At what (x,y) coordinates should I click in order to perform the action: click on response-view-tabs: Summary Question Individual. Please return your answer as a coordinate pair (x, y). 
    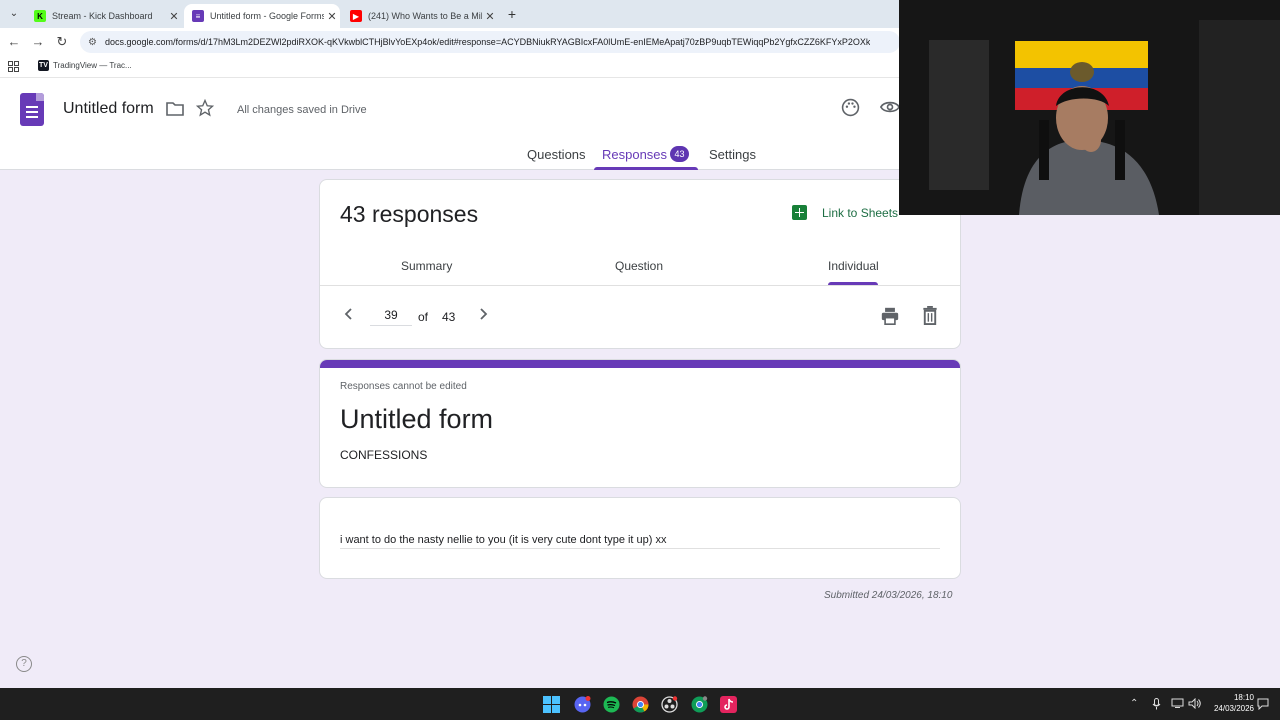
    Looking at the image, I should click on (640, 267).